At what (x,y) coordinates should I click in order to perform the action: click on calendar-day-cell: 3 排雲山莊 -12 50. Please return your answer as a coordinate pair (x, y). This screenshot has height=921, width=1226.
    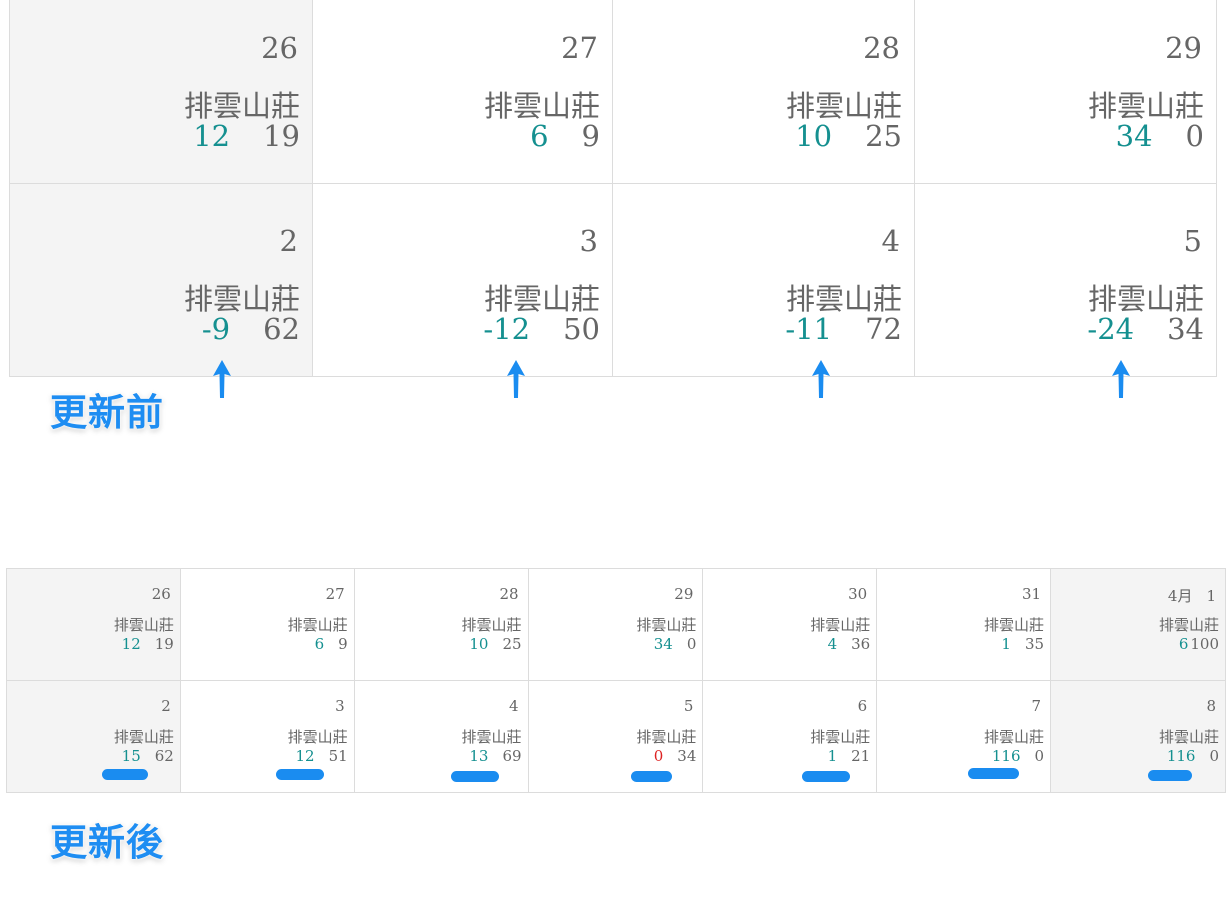
    Looking at the image, I should click on (462, 280).